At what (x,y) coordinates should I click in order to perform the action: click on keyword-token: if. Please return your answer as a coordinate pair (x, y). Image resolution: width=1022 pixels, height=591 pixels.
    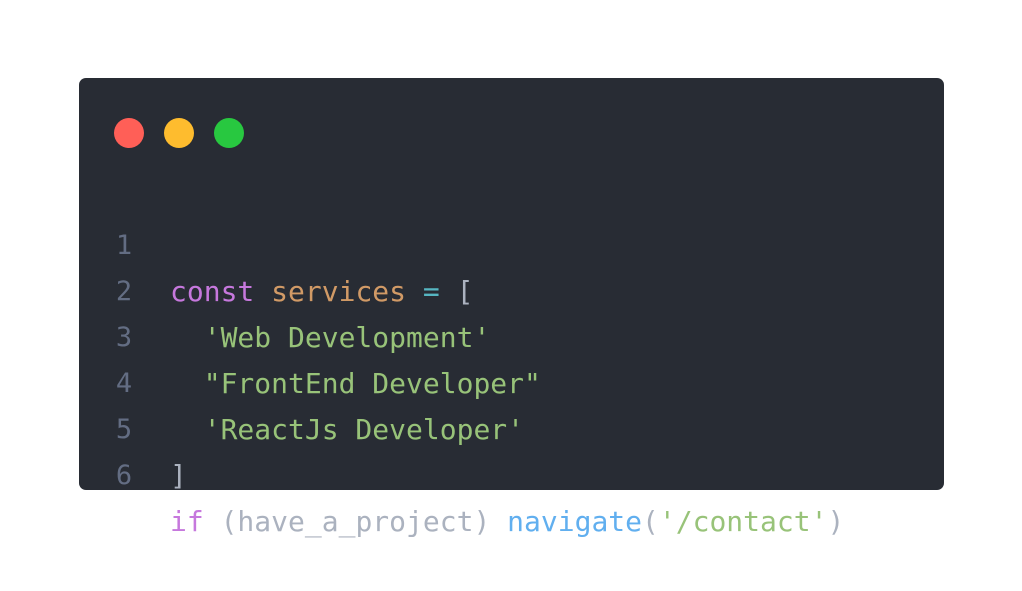
    Looking at the image, I should click on (187, 521).